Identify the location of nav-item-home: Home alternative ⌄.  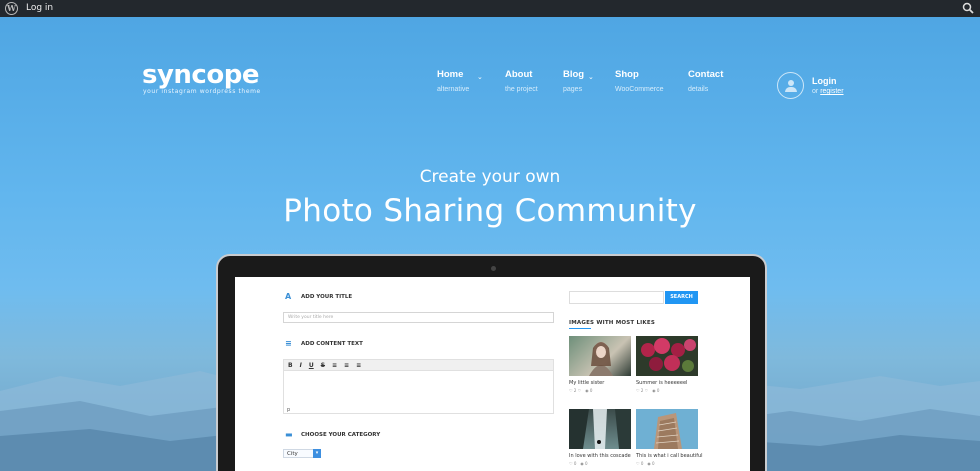
(460, 81).